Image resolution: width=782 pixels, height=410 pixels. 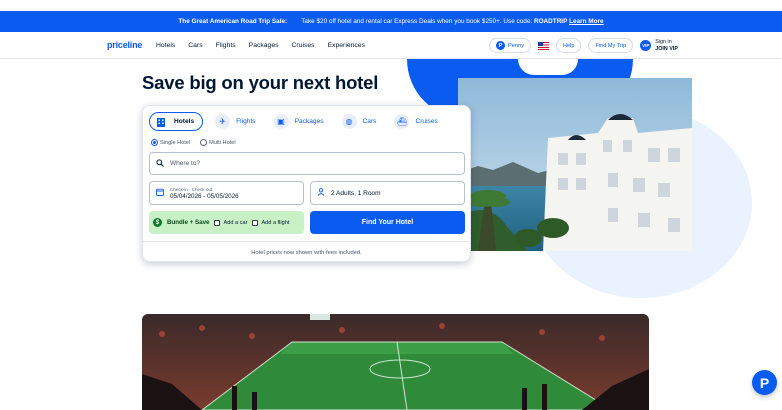 What do you see at coordinates (321, 193) in the screenshot?
I see `person-icon` at bounding box center [321, 193].